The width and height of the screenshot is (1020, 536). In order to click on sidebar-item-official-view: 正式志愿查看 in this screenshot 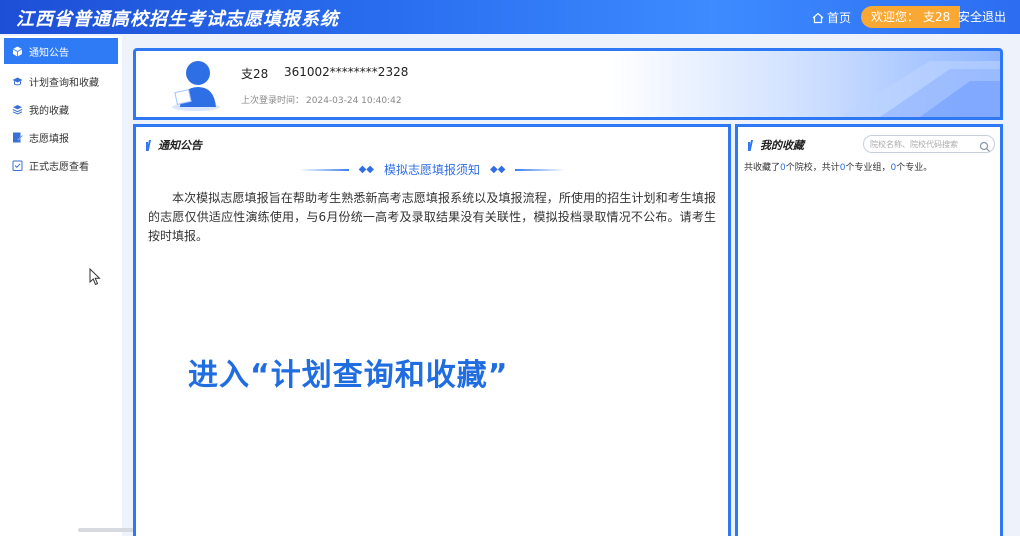, I will do `click(61, 165)`.